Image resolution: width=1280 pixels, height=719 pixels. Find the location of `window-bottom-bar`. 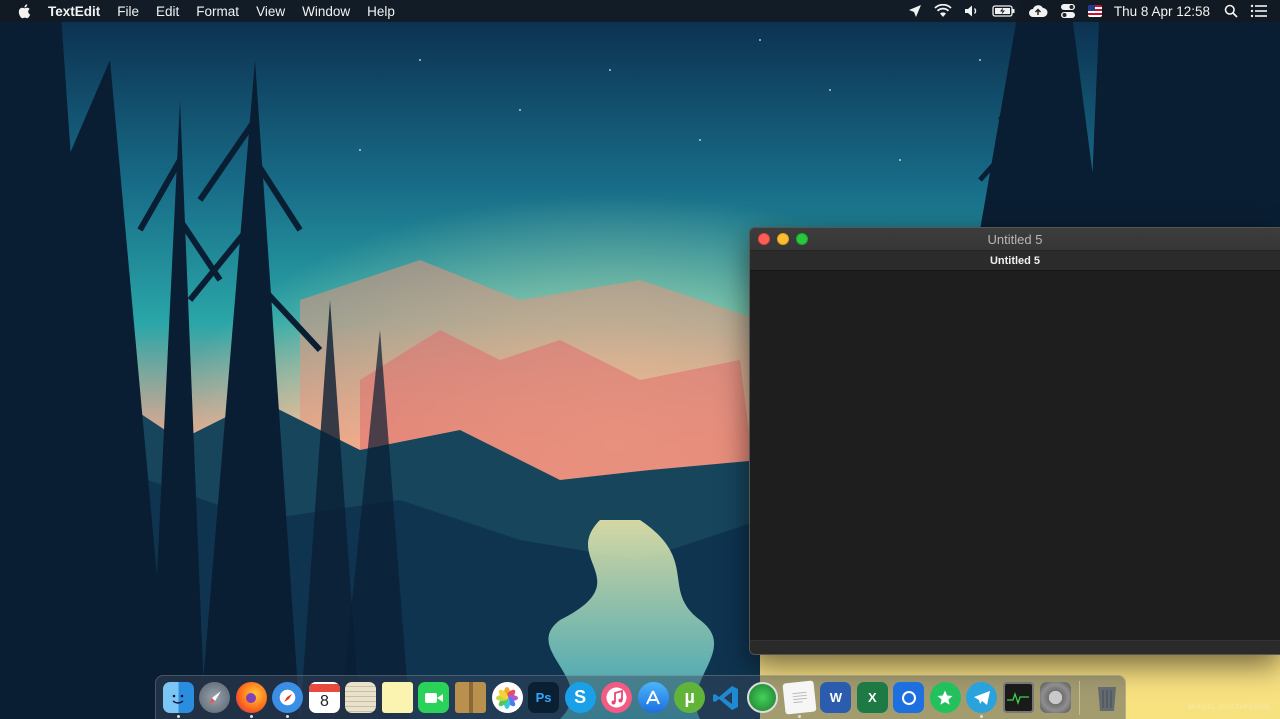

window-bottom-bar is located at coordinates (1015, 647).